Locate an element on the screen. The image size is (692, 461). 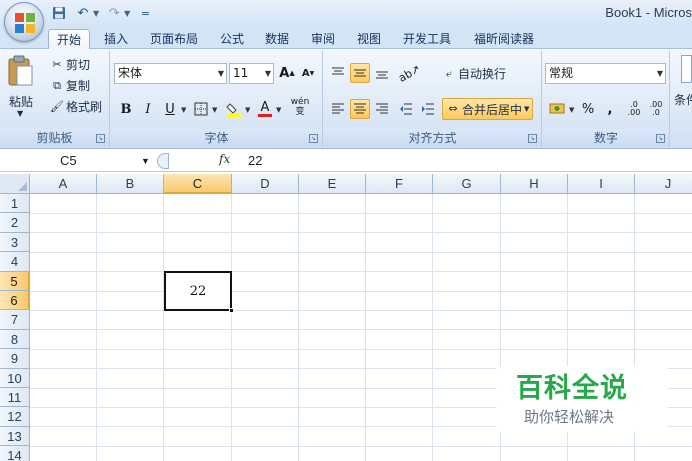
row-header-10: 10 is located at coordinates (15, 378).